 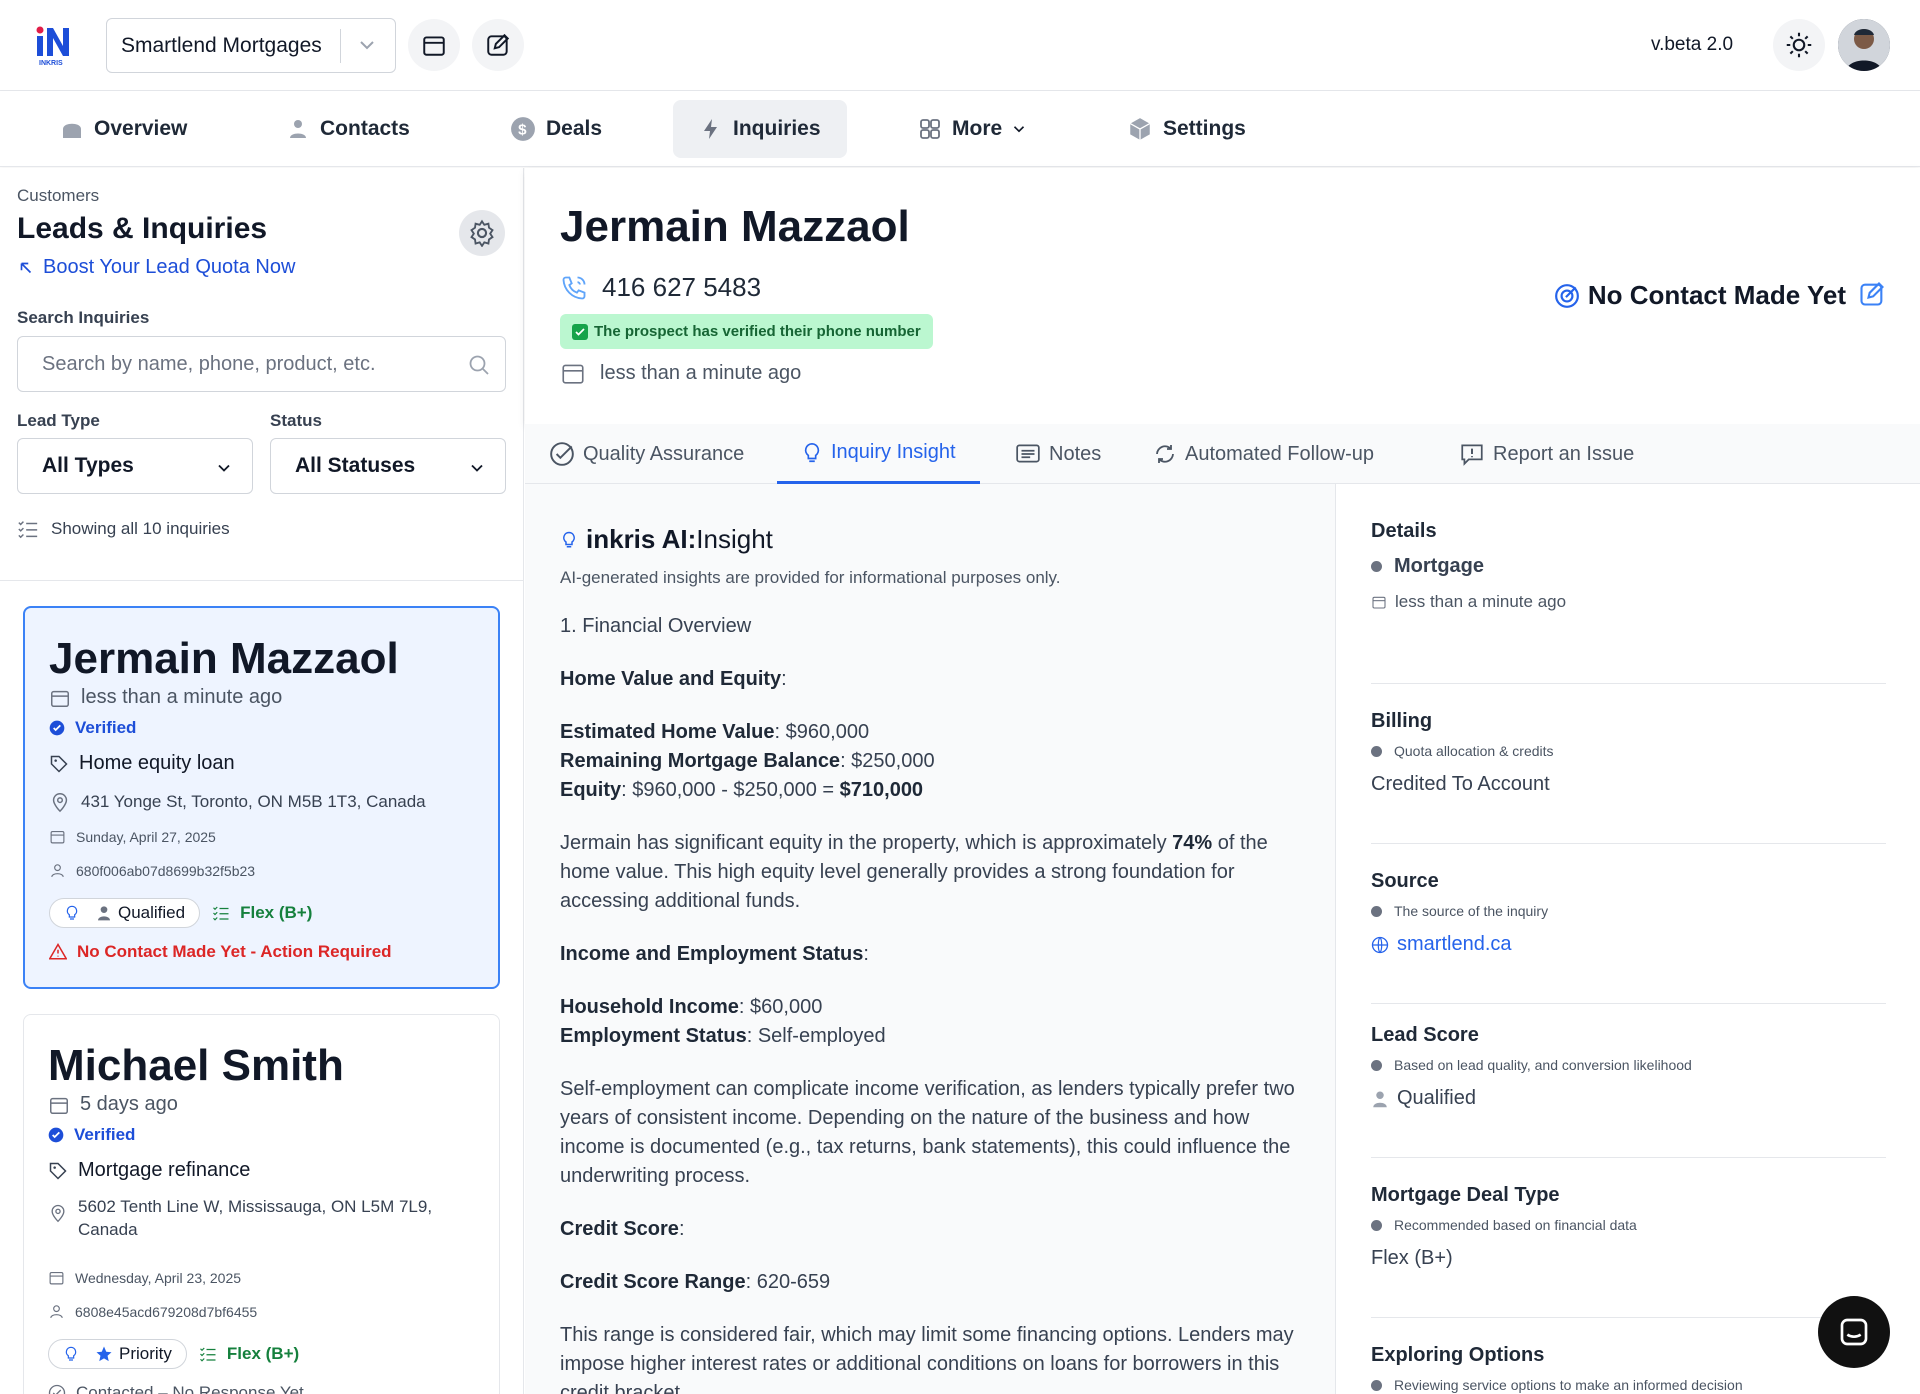 I want to click on tab-automated-follow-up: Automated Follow-up, so click(x=1263, y=454).